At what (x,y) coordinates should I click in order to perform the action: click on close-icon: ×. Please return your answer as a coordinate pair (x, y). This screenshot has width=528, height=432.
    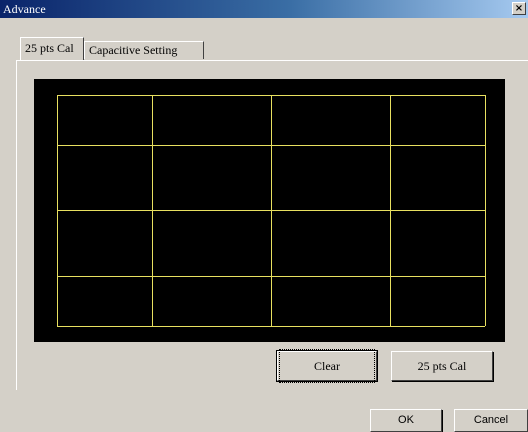
    Looking at the image, I should click on (519, 8).